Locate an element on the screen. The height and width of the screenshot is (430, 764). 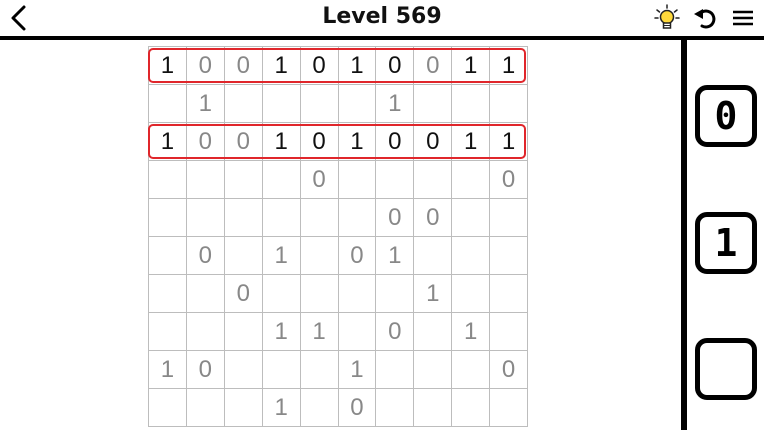
keypad-blank-button is located at coordinates (726, 369).